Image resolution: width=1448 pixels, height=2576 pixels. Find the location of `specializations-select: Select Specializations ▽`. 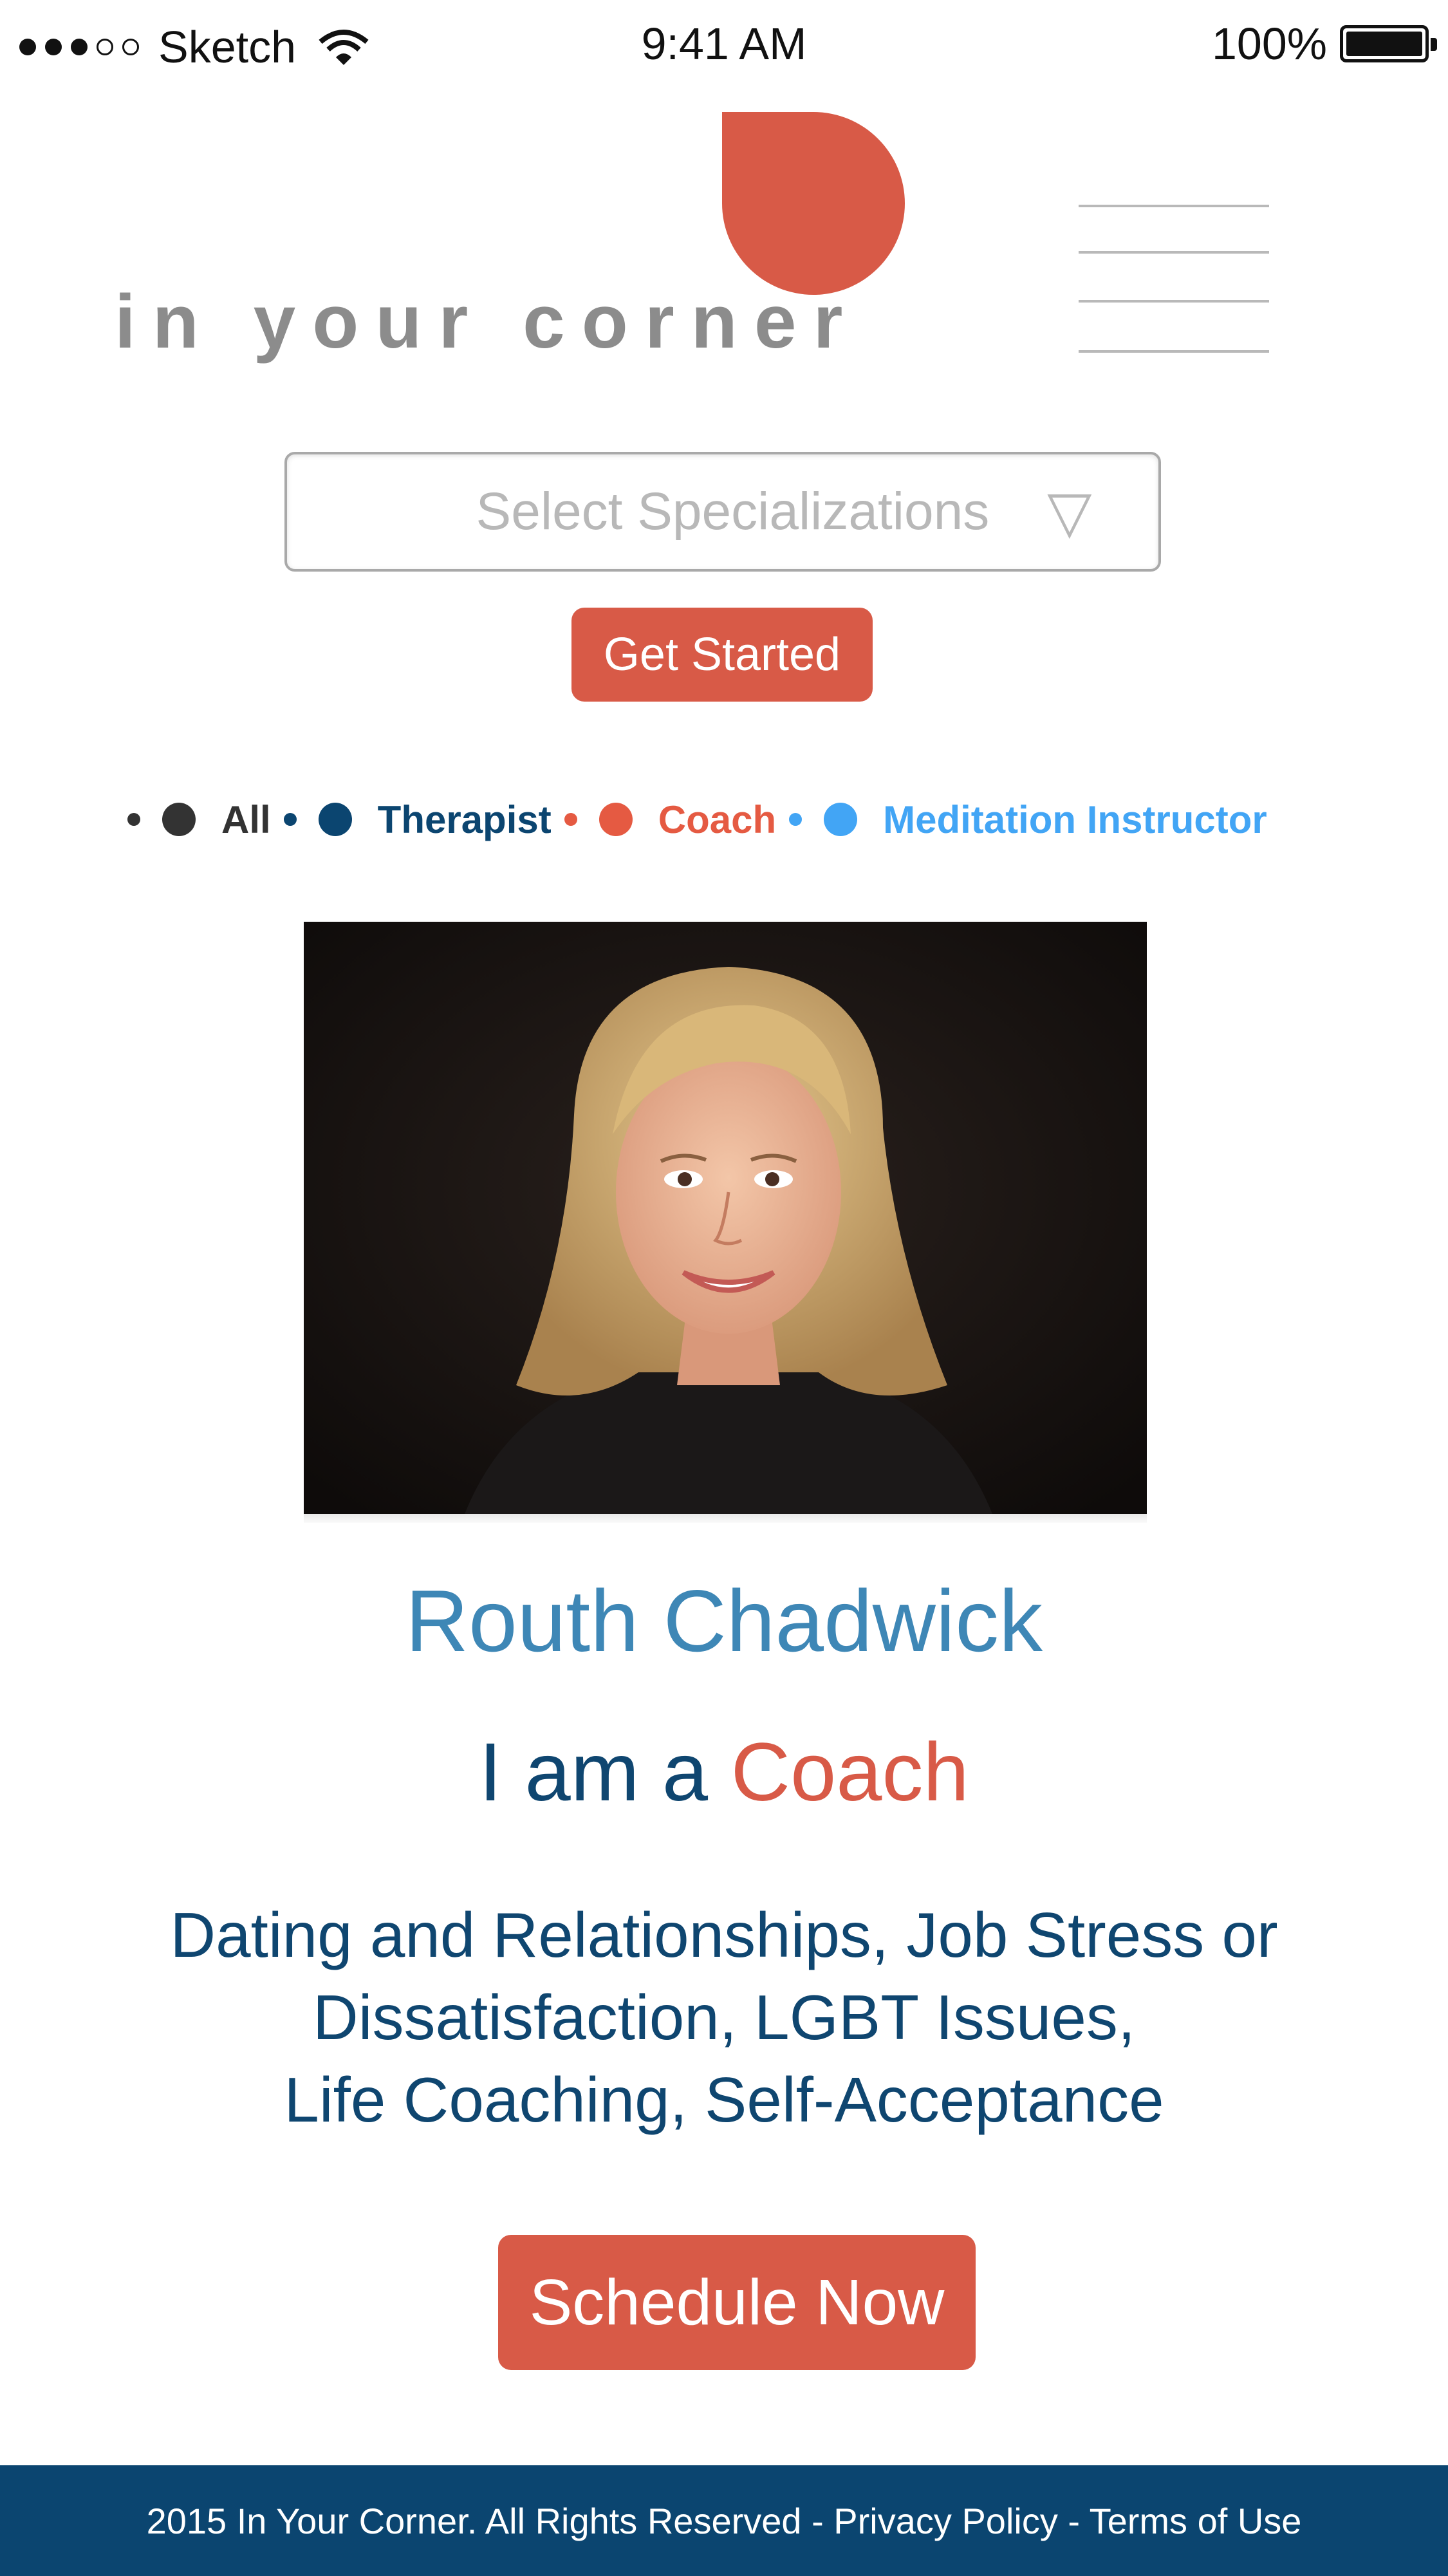

specializations-select: Select Specializations ▽ is located at coordinates (722, 512).